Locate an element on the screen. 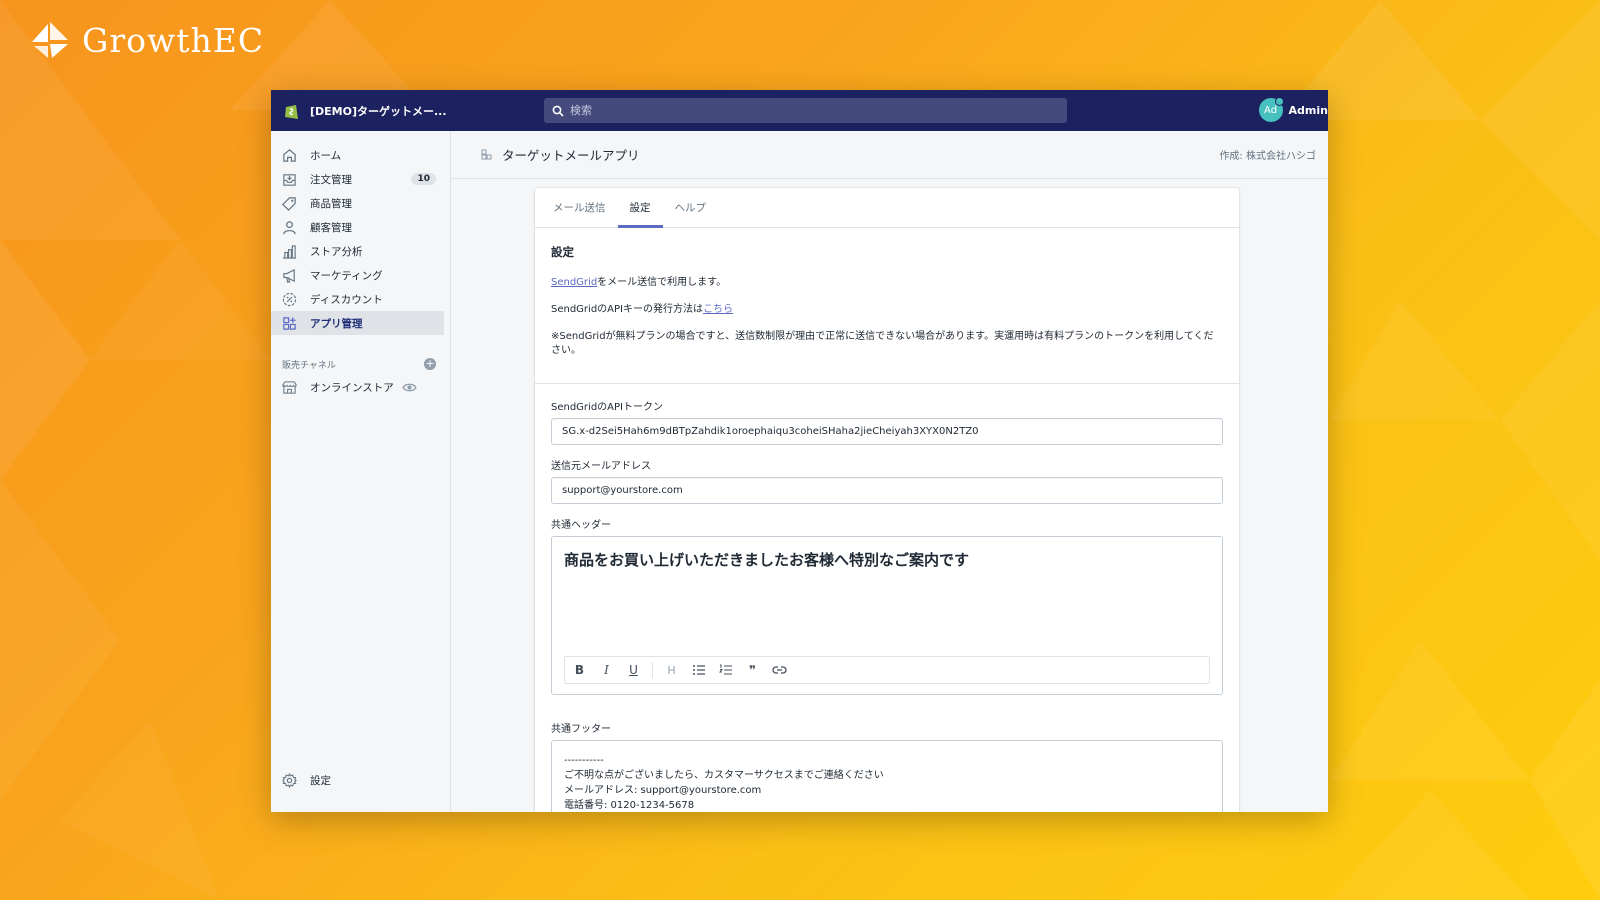  numbered-list-icon is located at coordinates (725, 669).